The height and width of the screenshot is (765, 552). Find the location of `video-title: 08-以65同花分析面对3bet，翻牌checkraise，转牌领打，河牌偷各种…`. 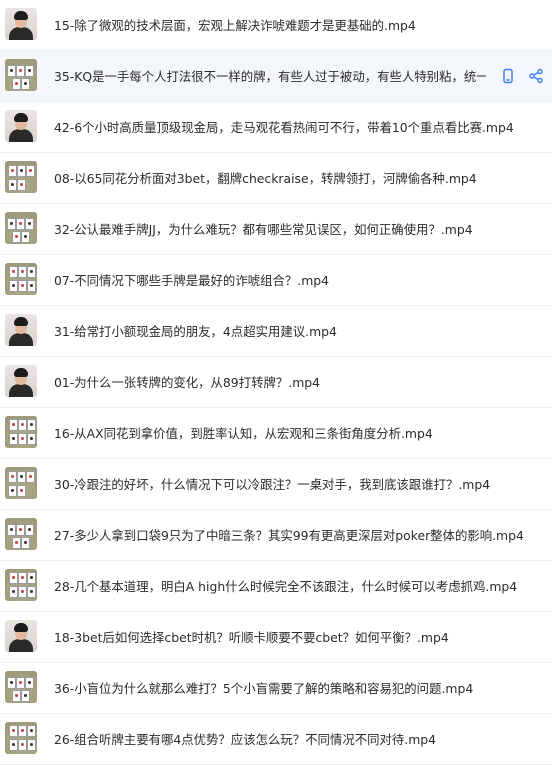

video-title: 08-以65同花分析面对3bet，翻牌checkraise，转牌领打，河牌偷各种… is located at coordinates (265, 178).